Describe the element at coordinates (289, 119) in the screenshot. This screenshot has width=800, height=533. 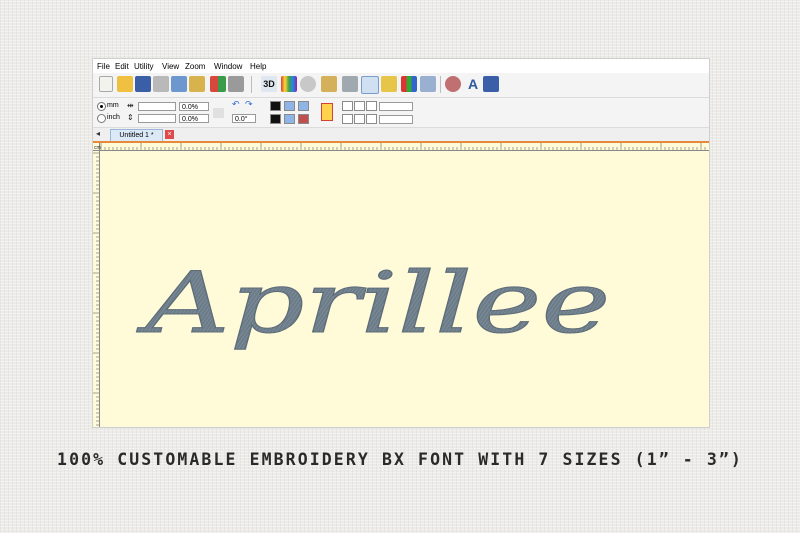
I see `align-center-icon` at that location.